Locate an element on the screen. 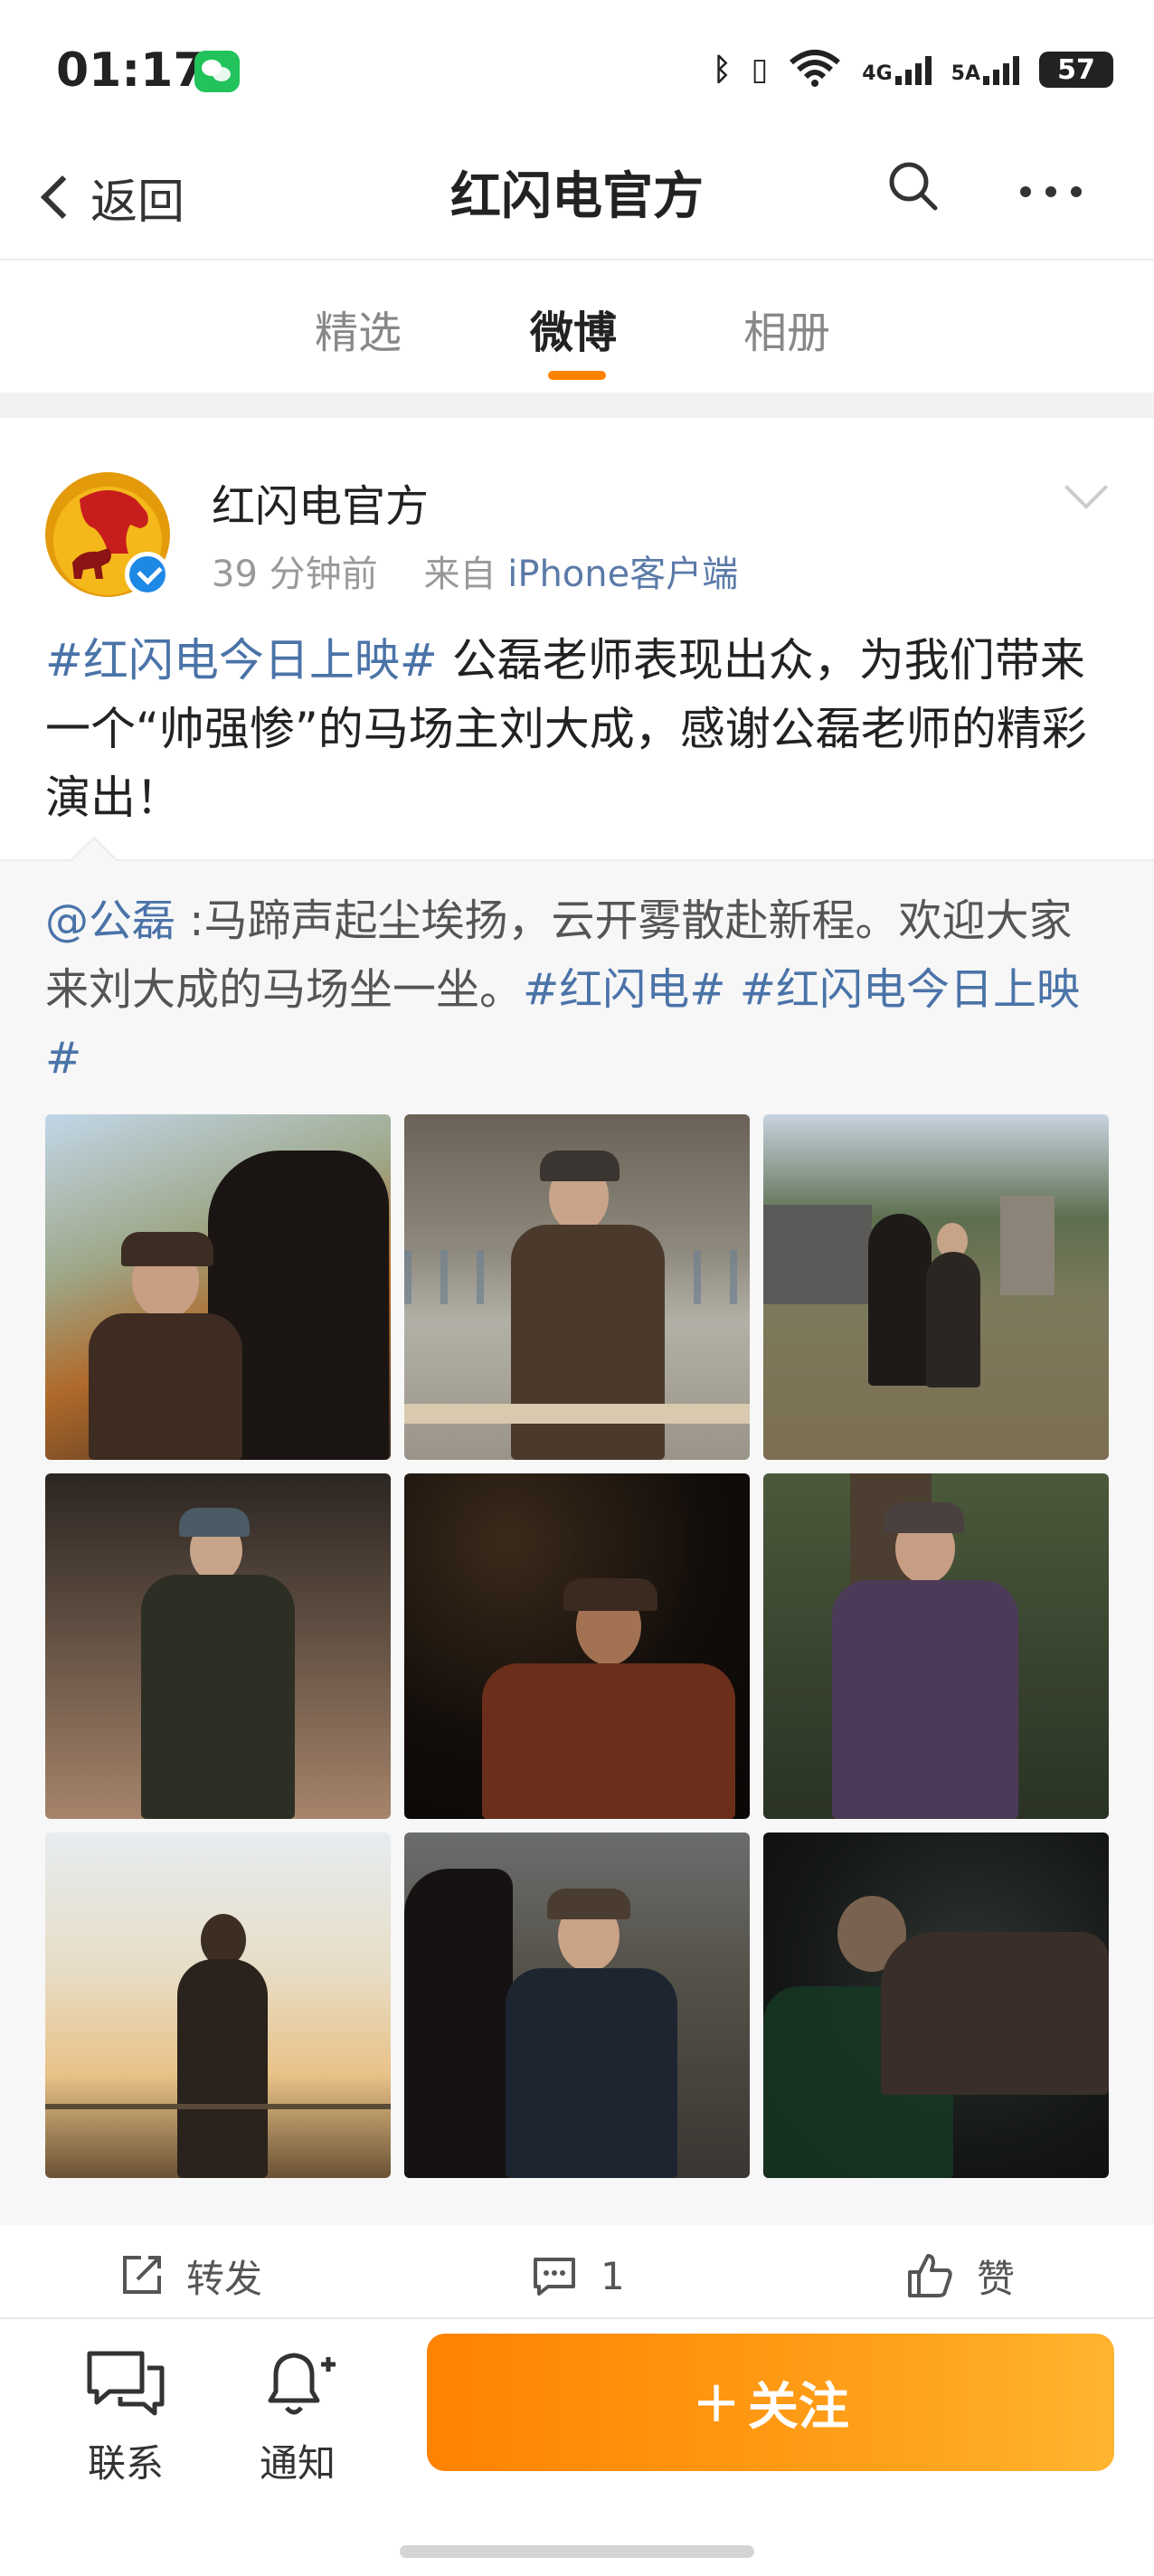  post-source-prefix: 来自 is located at coordinates (460, 575).